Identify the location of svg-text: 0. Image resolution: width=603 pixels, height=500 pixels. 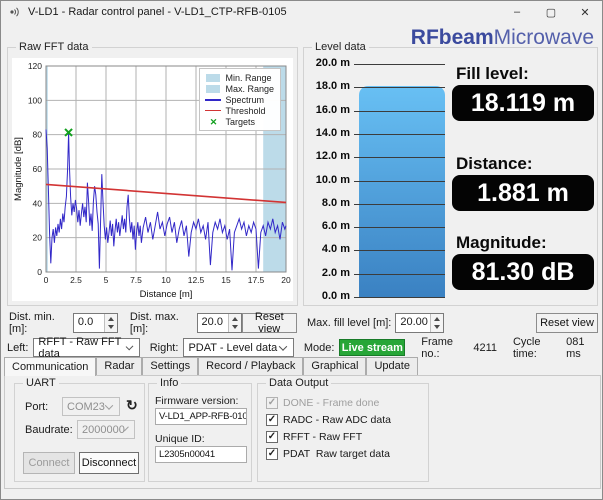
(39, 272).